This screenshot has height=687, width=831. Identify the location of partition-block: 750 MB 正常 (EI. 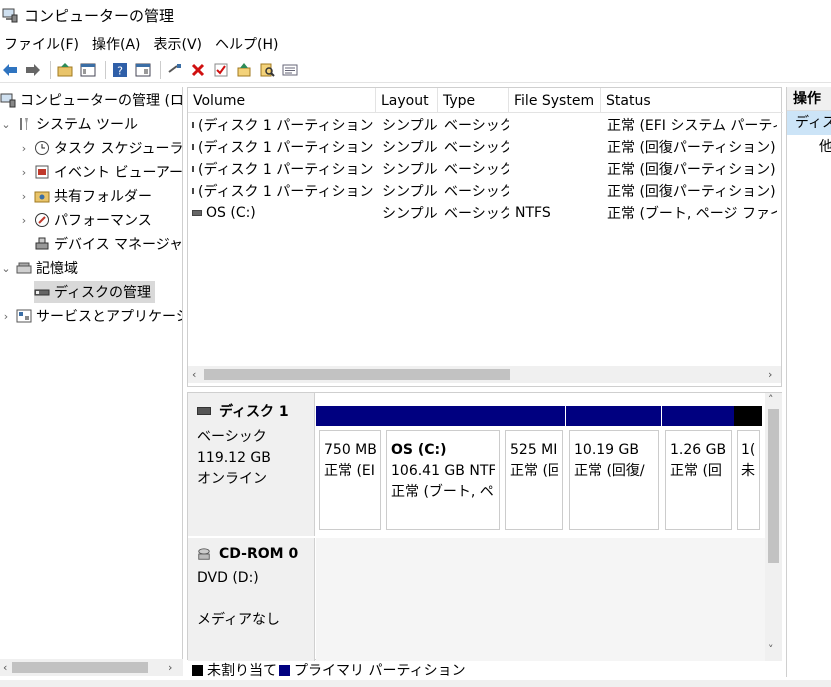
(349, 468).